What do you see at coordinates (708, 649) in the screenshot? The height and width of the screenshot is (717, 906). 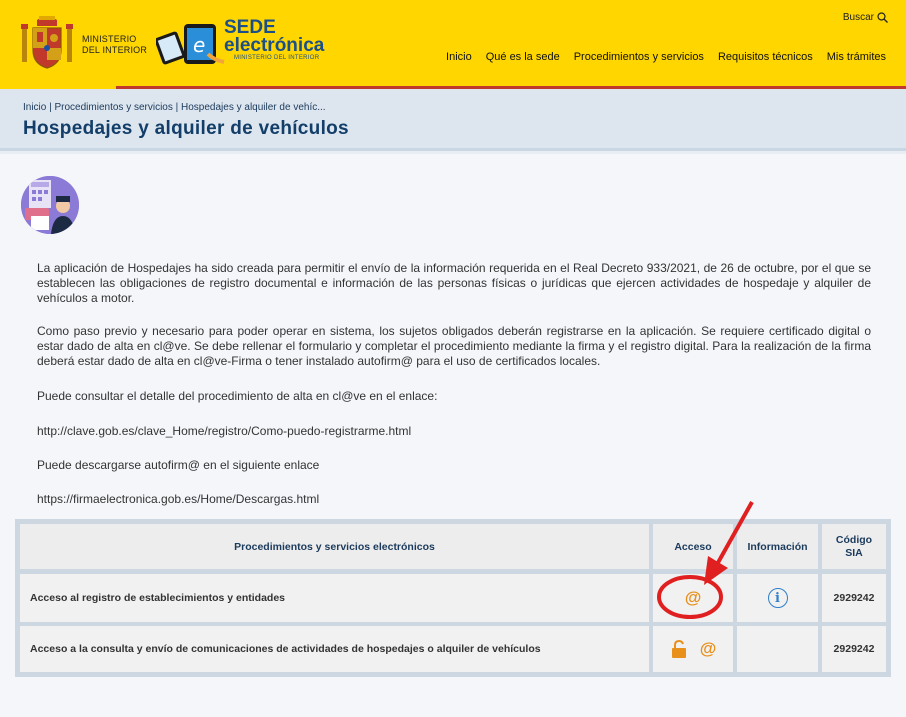 I see `at-access-icon-2: @` at bounding box center [708, 649].